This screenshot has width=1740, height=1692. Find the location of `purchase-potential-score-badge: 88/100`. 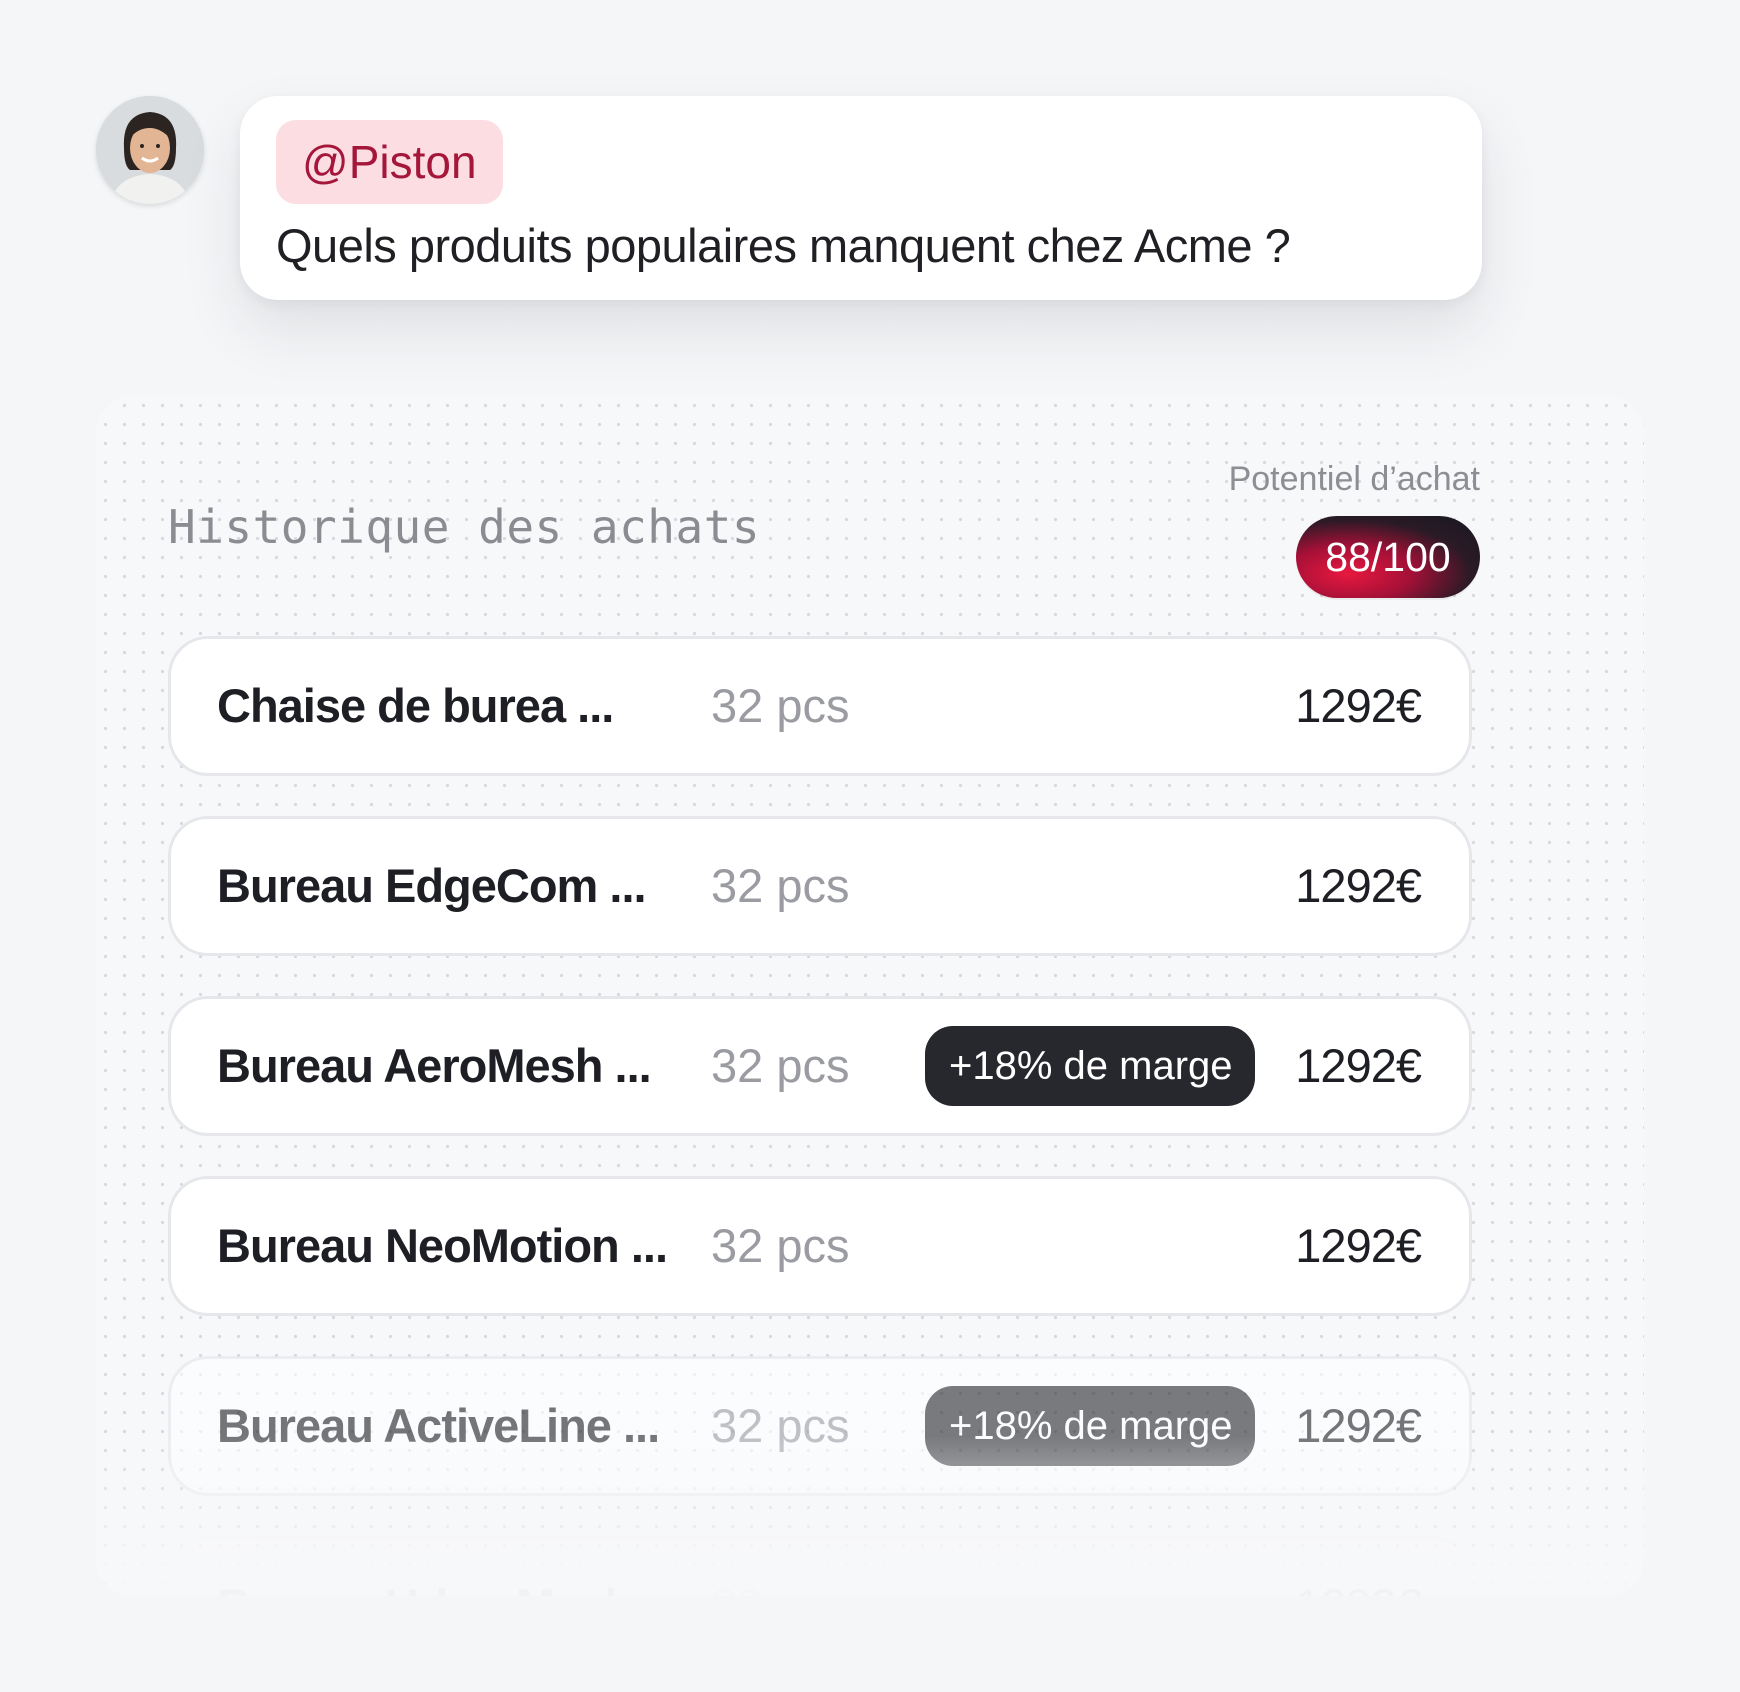

purchase-potential-score-badge: 88/100 is located at coordinates (1388, 557).